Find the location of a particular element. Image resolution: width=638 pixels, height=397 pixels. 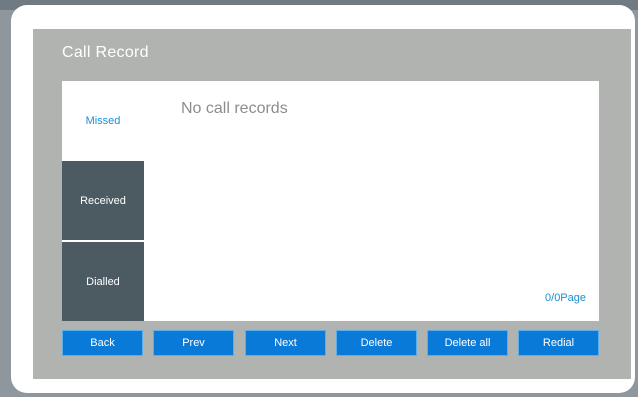

tab-dialled: Dialled is located at coordinates (103, 281).